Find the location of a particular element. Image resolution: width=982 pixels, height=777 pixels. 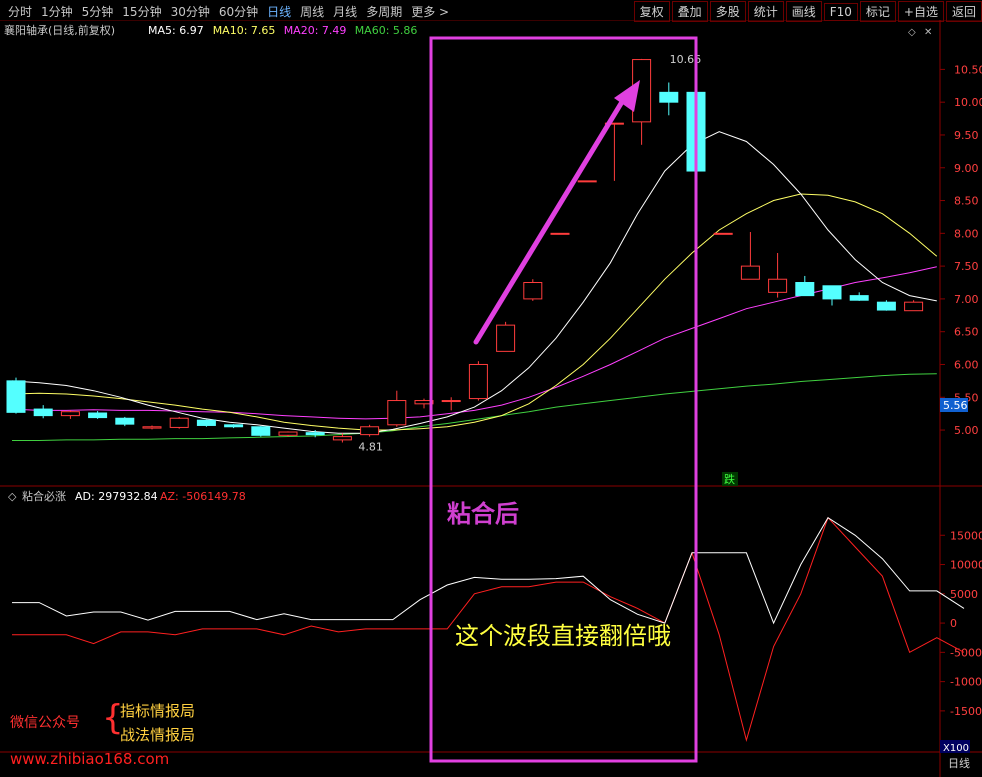

indicator-title: 粘合必涨 is located at coordinates (44, 496).